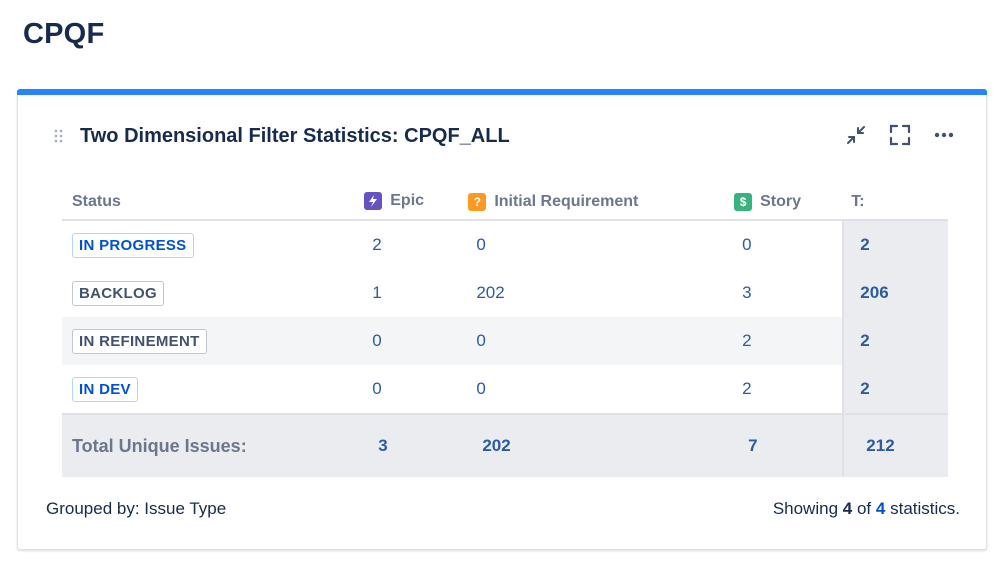  Describe the element at coordinates (416, 203) in the screenshot. I see `header-epic: Epic` at that location.